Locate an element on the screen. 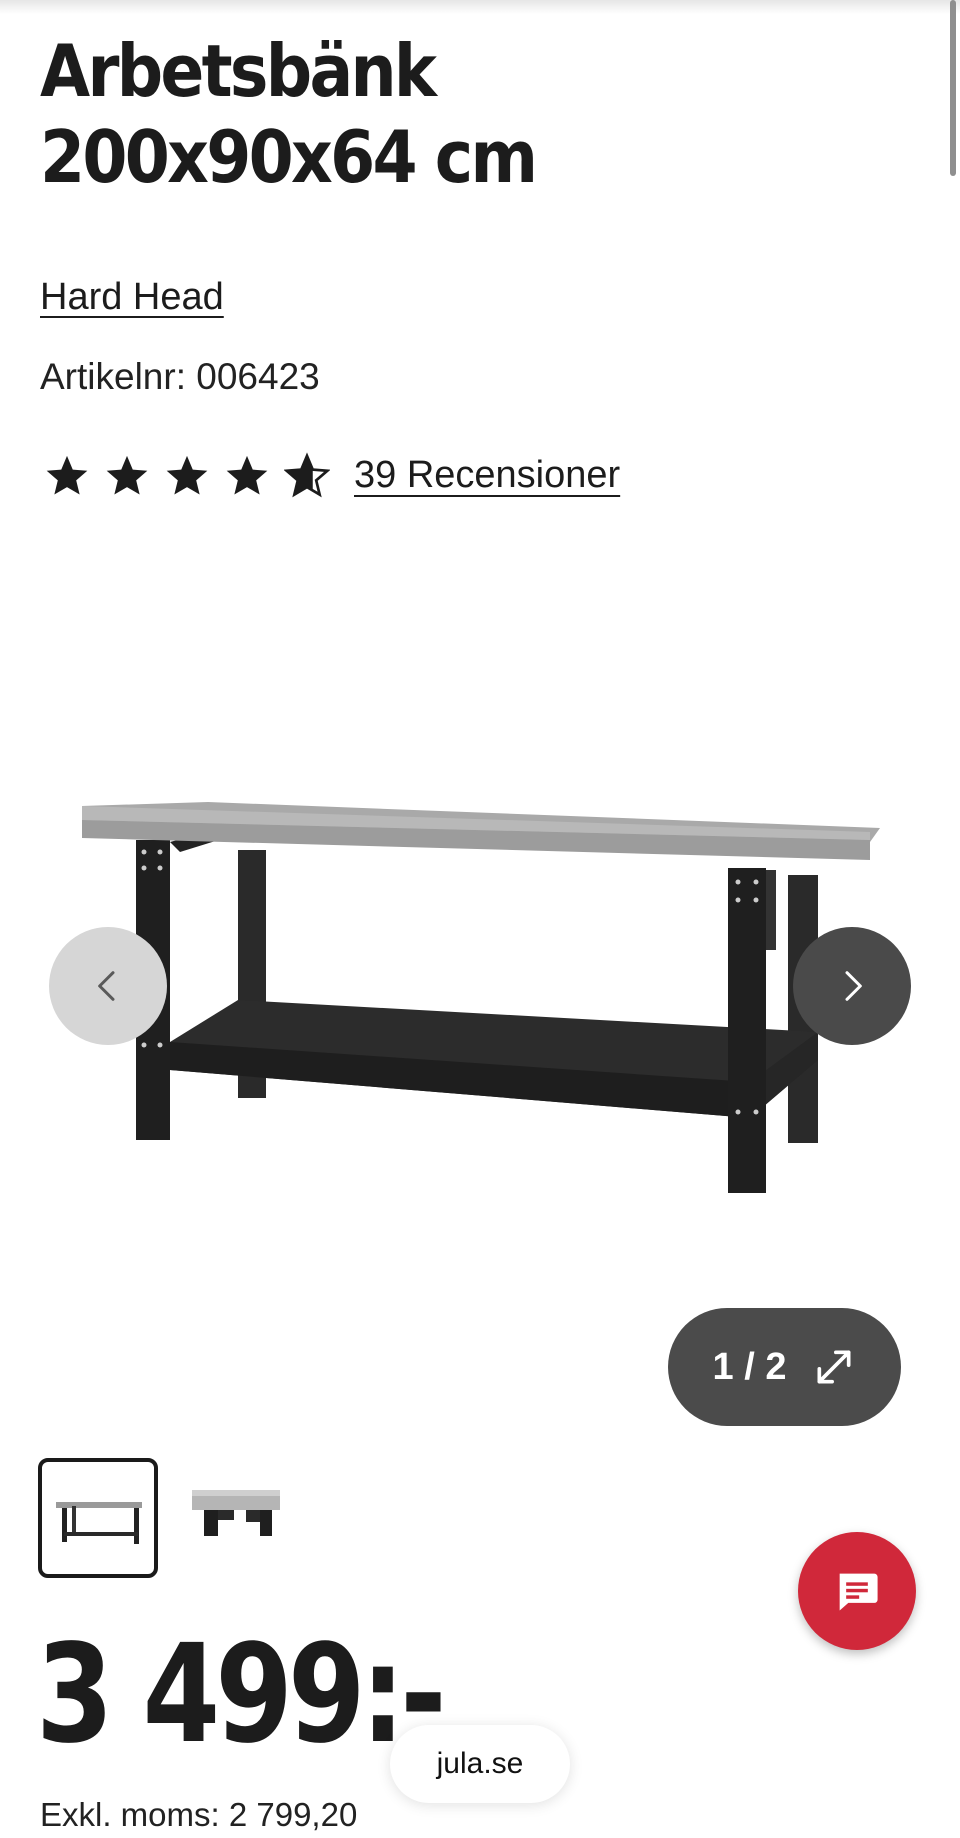 This screenshot has width=960, height=1838. reviews-link: 39 Recensioner is located at coordinates (487, 475).